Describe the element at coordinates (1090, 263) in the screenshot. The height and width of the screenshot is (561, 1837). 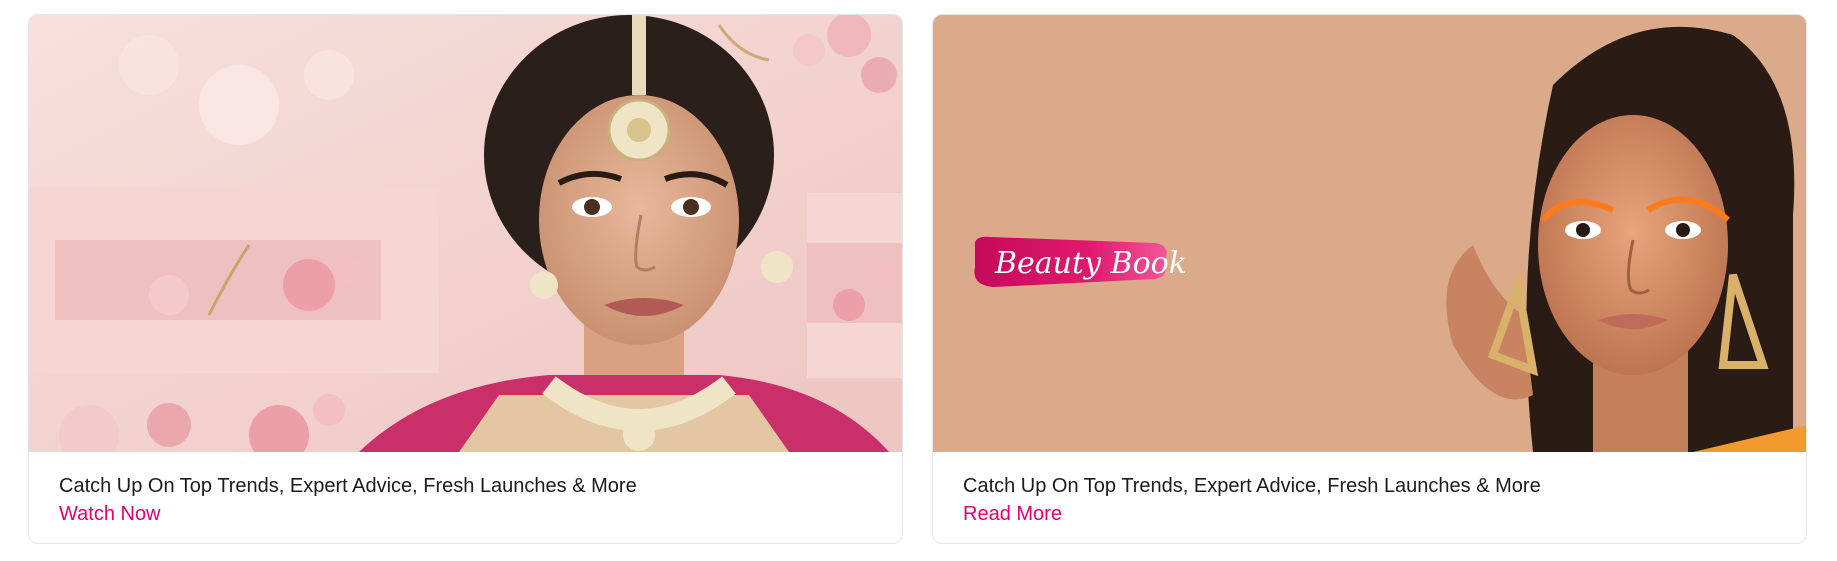
I see `beauty-book-logo-text: Beauty Book` at that location.